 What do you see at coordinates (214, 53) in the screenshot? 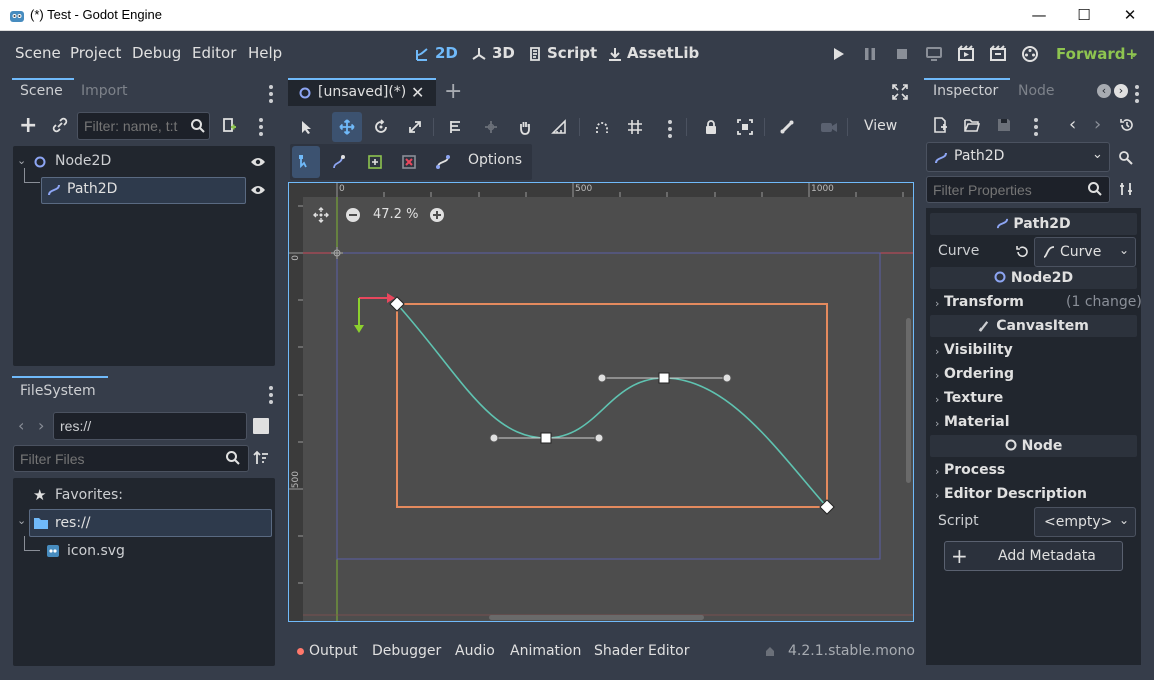
I see `menu-editor: Editor` at bounding box center [214, 53].